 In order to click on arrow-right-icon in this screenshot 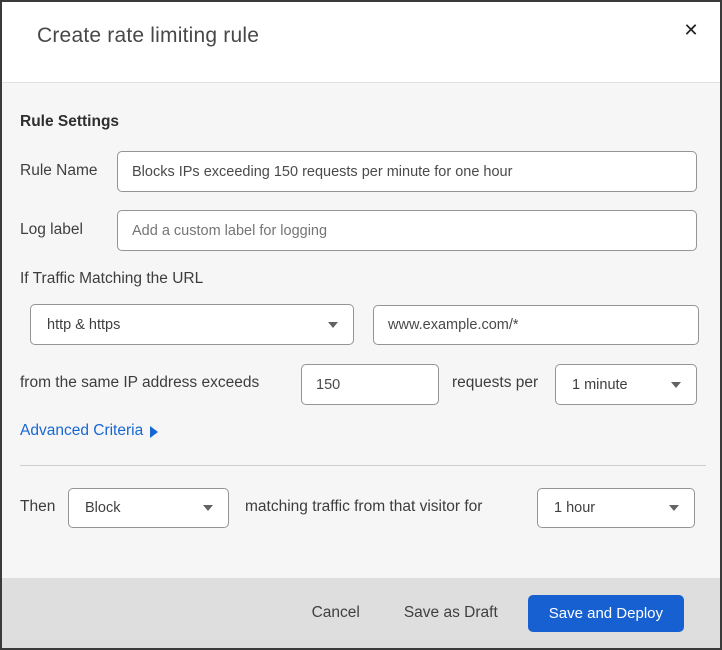, I will do `click(154, 432)`.